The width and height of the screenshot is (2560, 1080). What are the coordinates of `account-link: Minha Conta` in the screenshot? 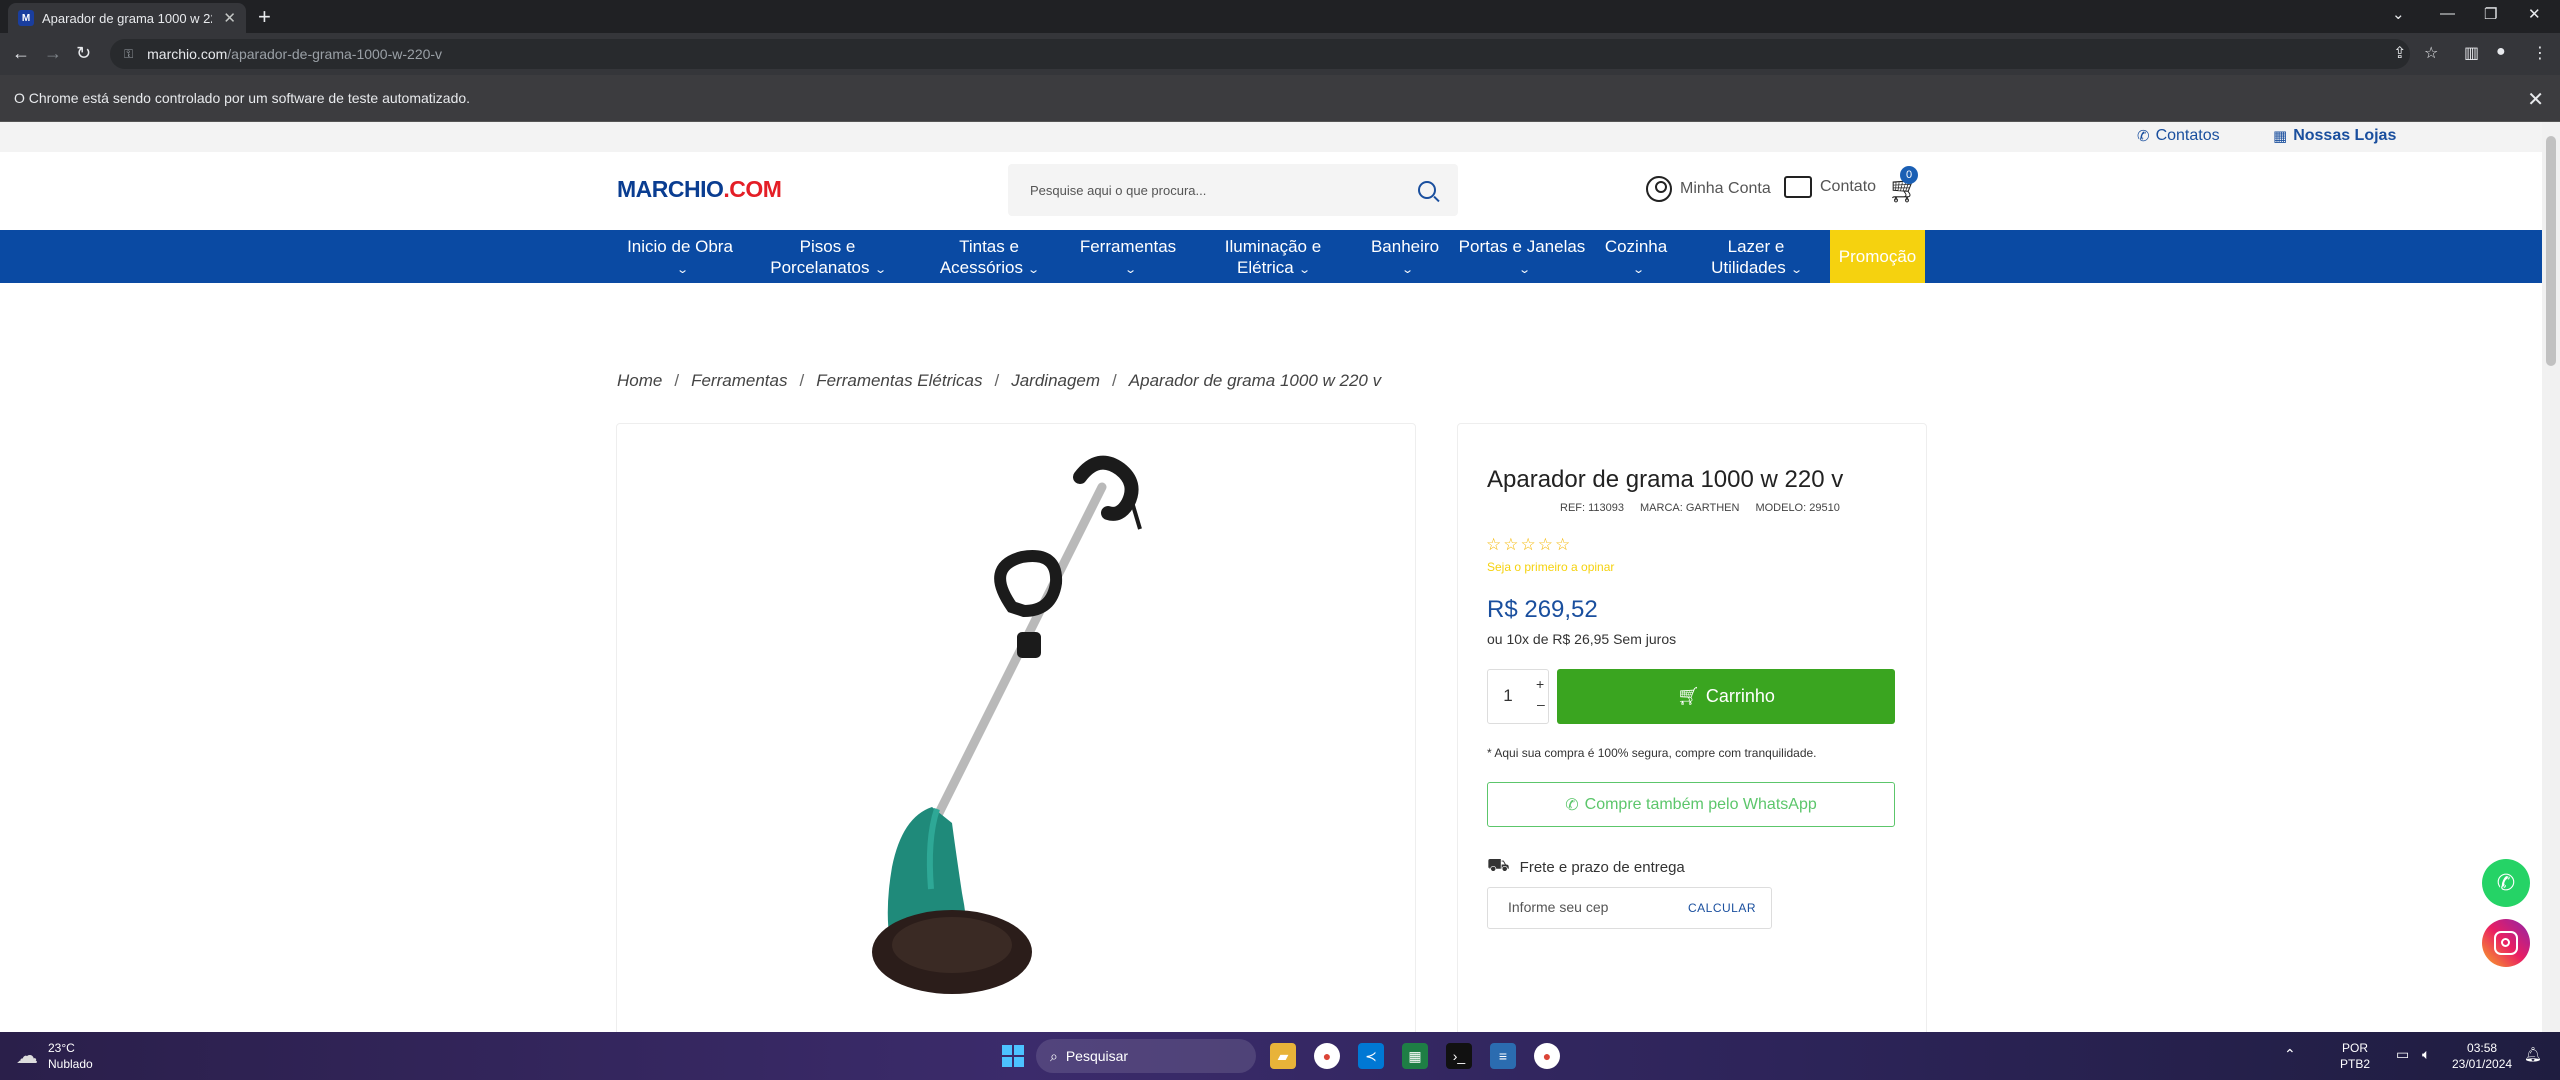 It's located at (1708, 189).